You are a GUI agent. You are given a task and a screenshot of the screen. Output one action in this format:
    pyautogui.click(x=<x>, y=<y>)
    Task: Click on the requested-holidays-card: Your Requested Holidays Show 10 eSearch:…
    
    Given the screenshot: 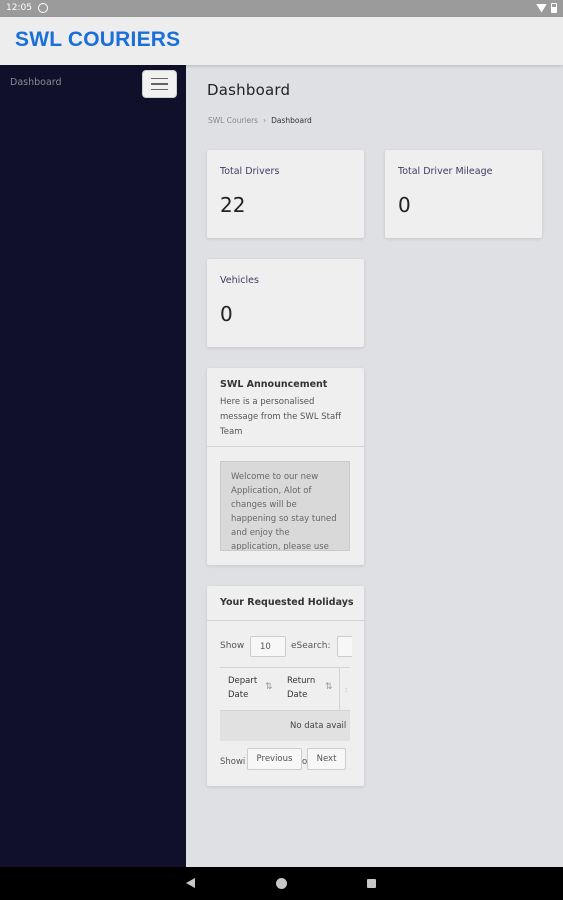 What is the action you would take?
    pyautogui.click(x=285, y=686)
    